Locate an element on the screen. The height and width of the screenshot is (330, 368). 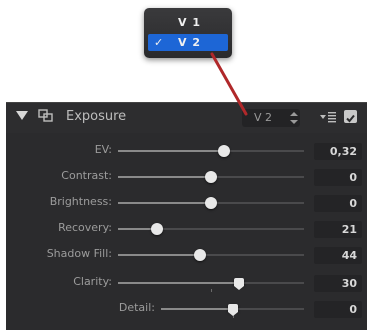
popup-item-v2: ✓ V 2 is located at coordinates (188, 42).